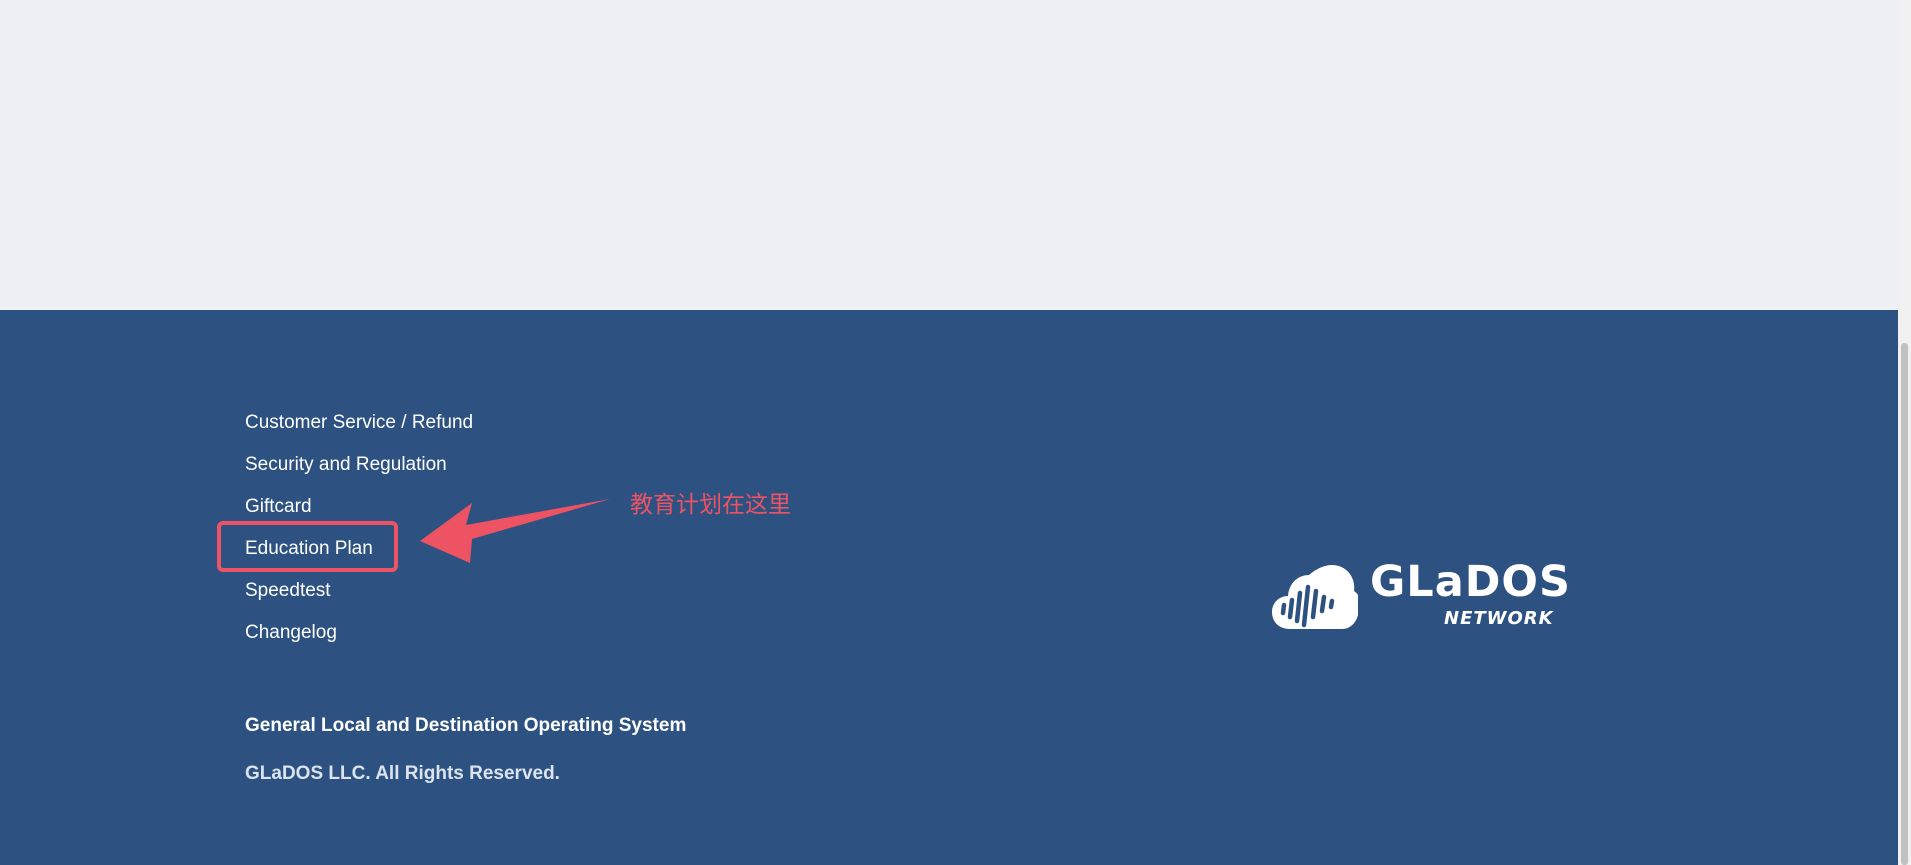 The height and width of the screenshot is (865, 1911). What do you see at coordinates (1315, 597) in the screenshot?
I see `cloud-soundwave-icon` at bounding box center [1315, 597].